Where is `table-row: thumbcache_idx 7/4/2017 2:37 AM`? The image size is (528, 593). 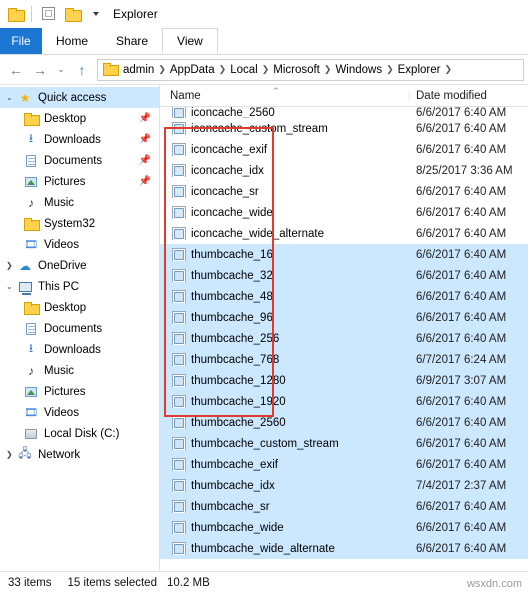
table-row: thumbcache_idx 7/4/2017 2:37 AM is located at coordinates (344, 485).